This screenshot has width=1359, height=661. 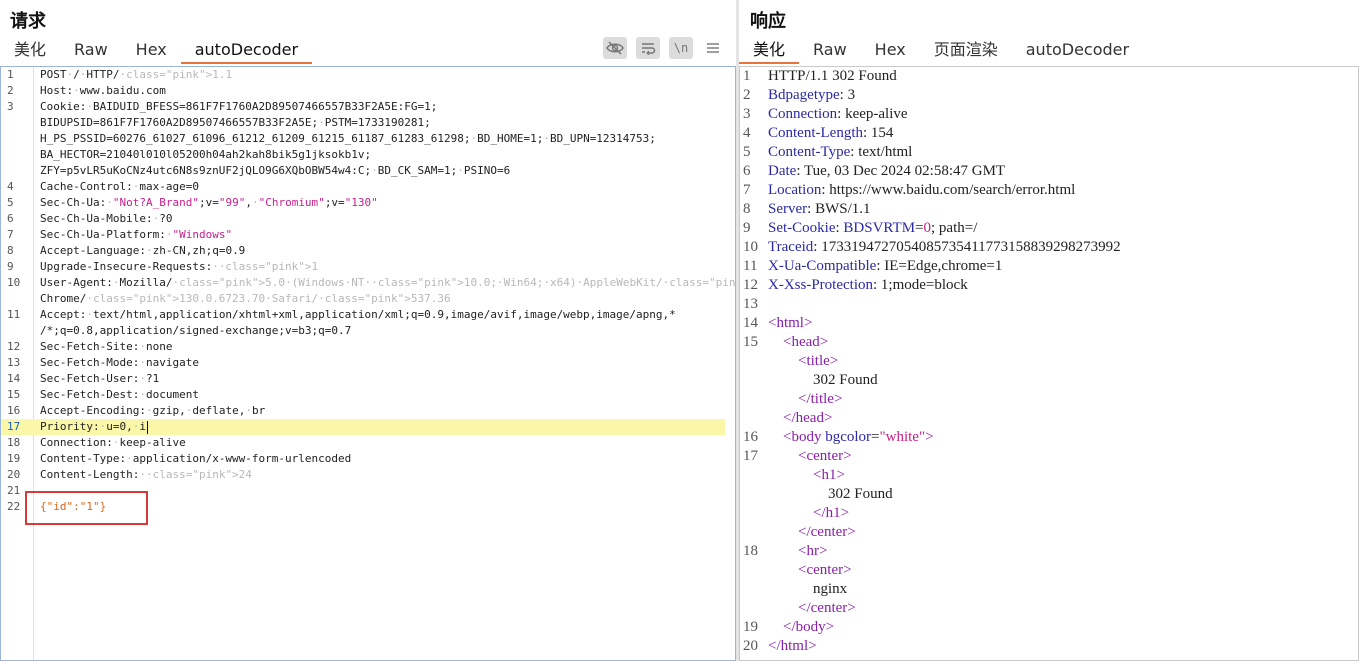 I want to click on line-text: Sec-Ch-Ua-Mobile:·?0, so click(x=106, y=218).